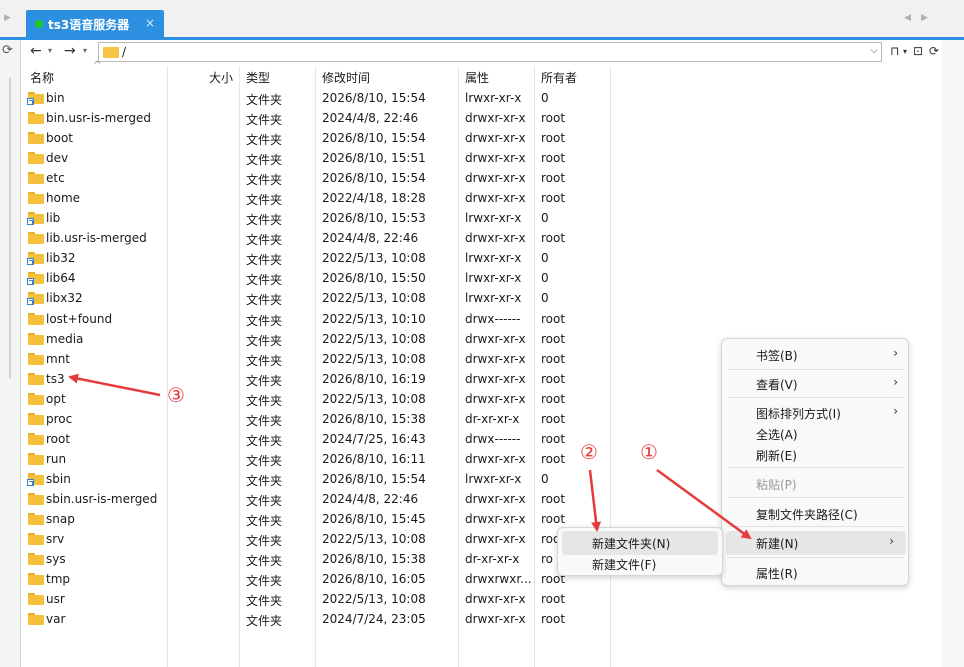  Describe the element at coordinates (649, 452) in the screenshot. I see `annotation-number-1: ①` at that location.